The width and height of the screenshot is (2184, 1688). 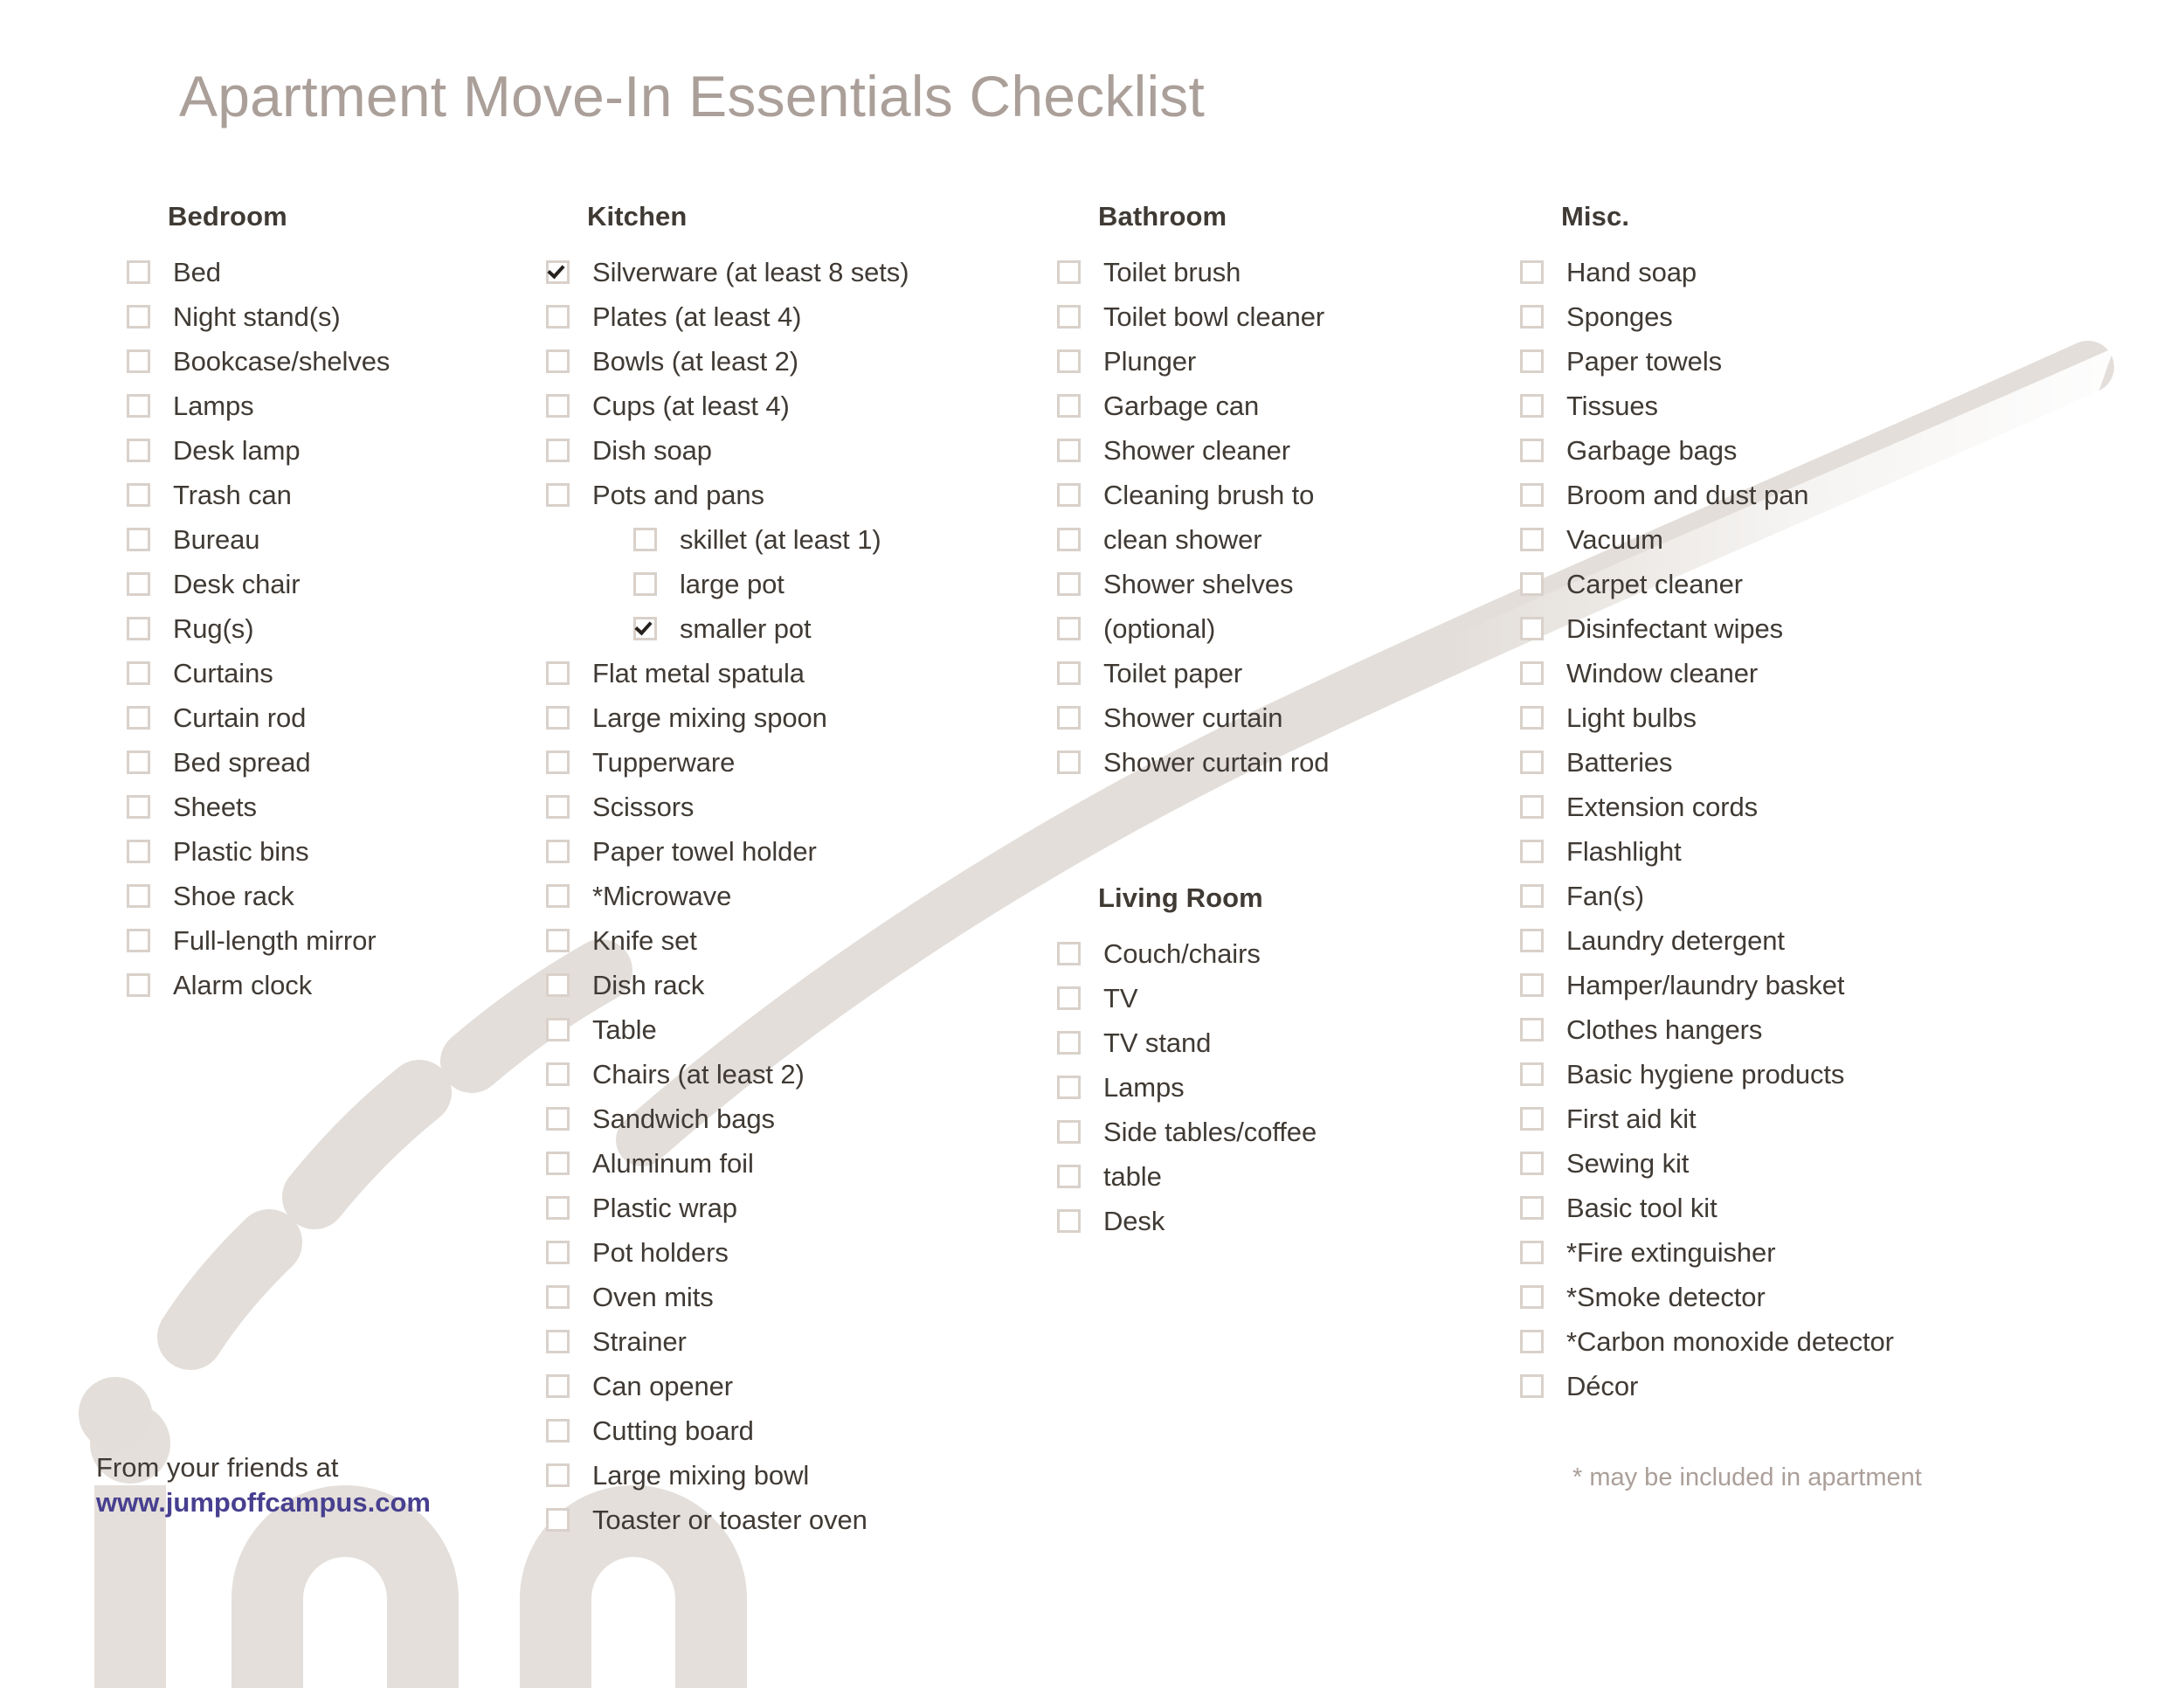 I want to click on checklist-row: Bookcase/shelves, so click(x=258, y=361).